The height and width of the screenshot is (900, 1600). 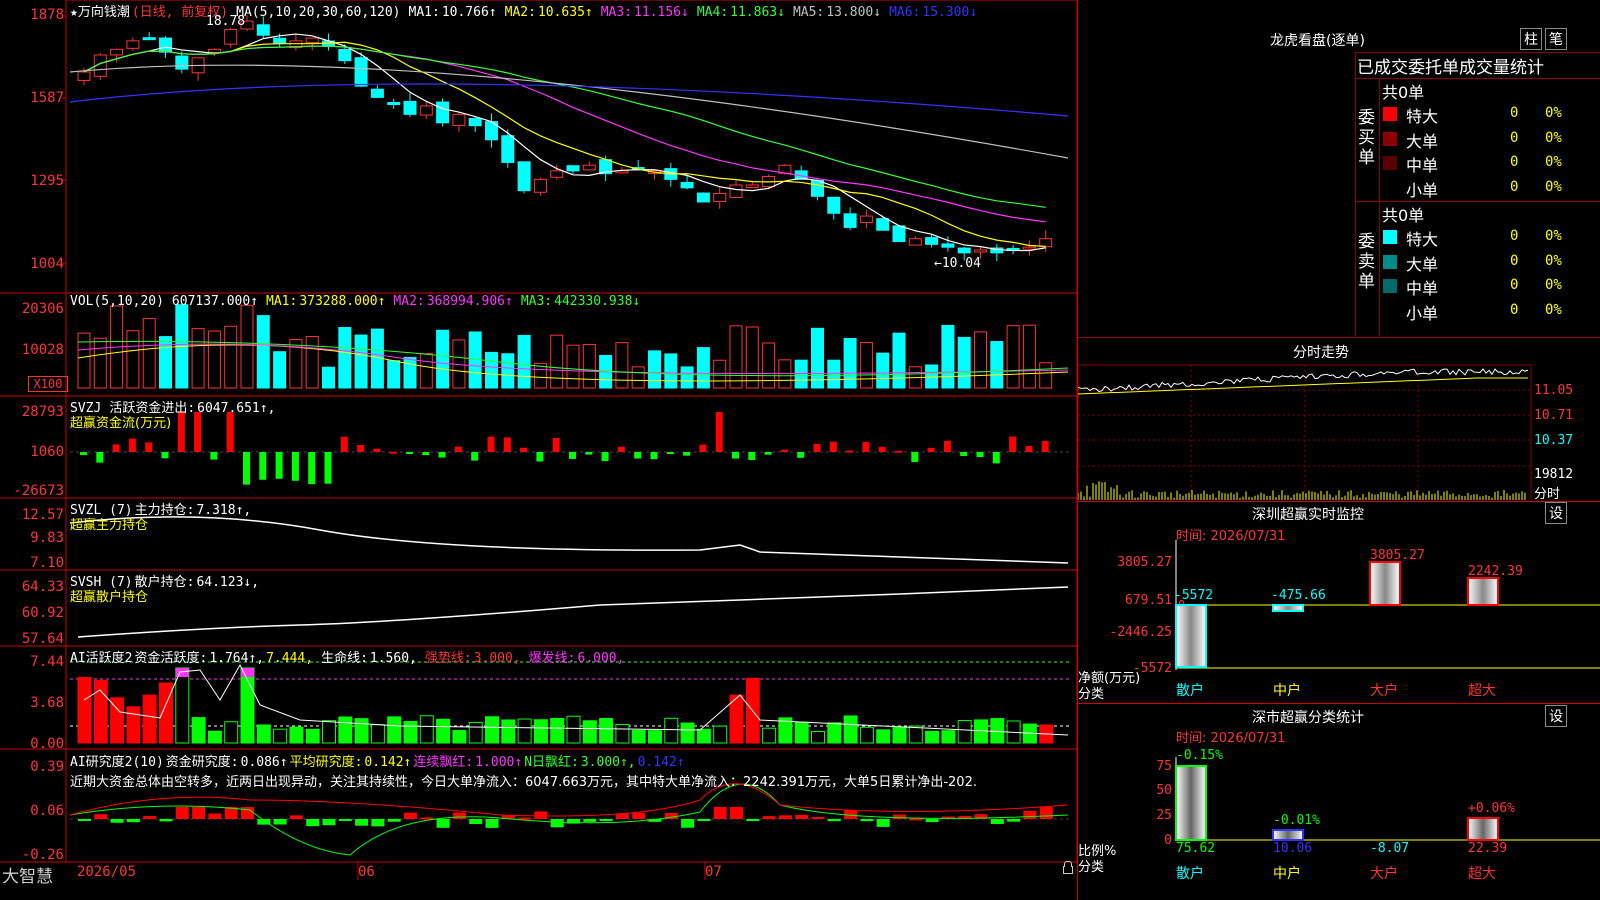 What do you see at coordinates (171, 658) in the screenshot?
I see `ai-act-l1: 资金活跃度:` at bounding box center [171, 658].